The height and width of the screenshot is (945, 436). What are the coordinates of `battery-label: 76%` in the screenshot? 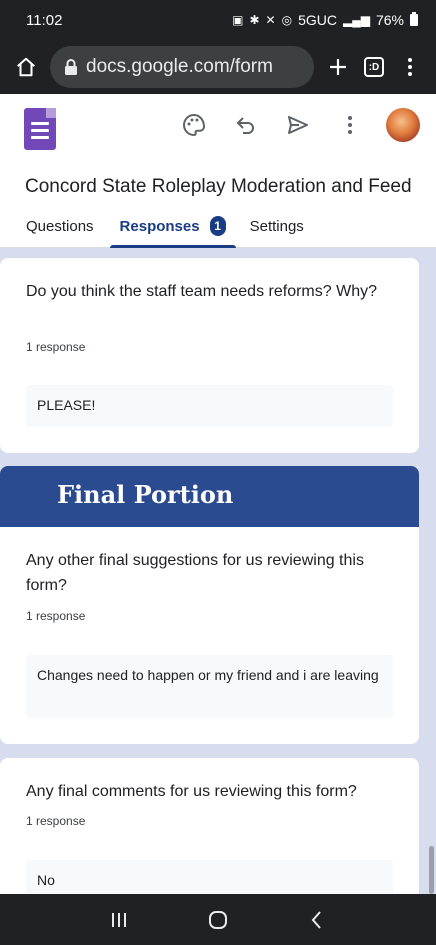 It's located at (389, 20).